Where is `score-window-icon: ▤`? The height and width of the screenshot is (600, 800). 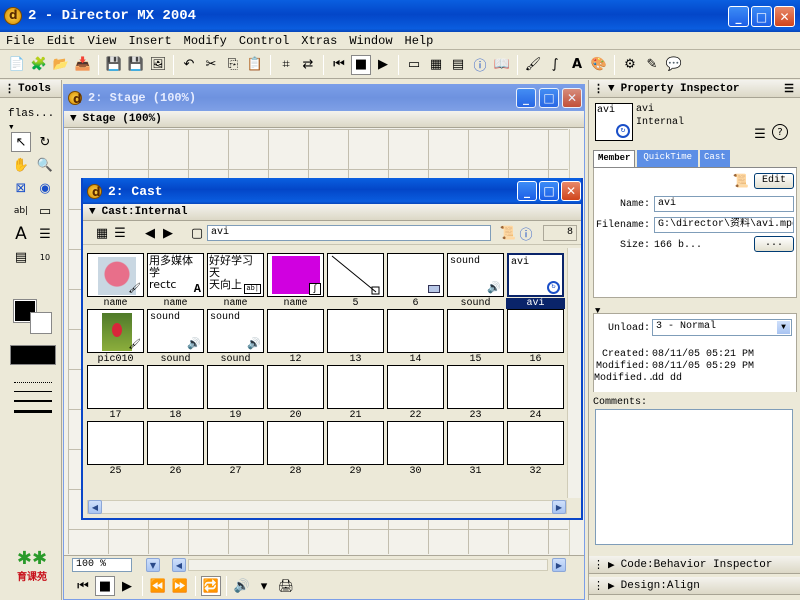
score-window-icon: ▤ is located at coordinates (458, 65).